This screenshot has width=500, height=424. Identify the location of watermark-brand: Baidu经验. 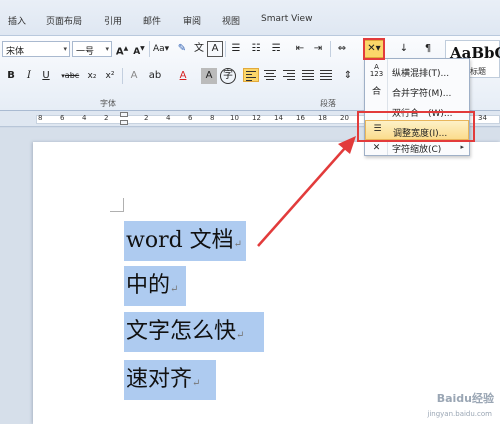
(465, 398).